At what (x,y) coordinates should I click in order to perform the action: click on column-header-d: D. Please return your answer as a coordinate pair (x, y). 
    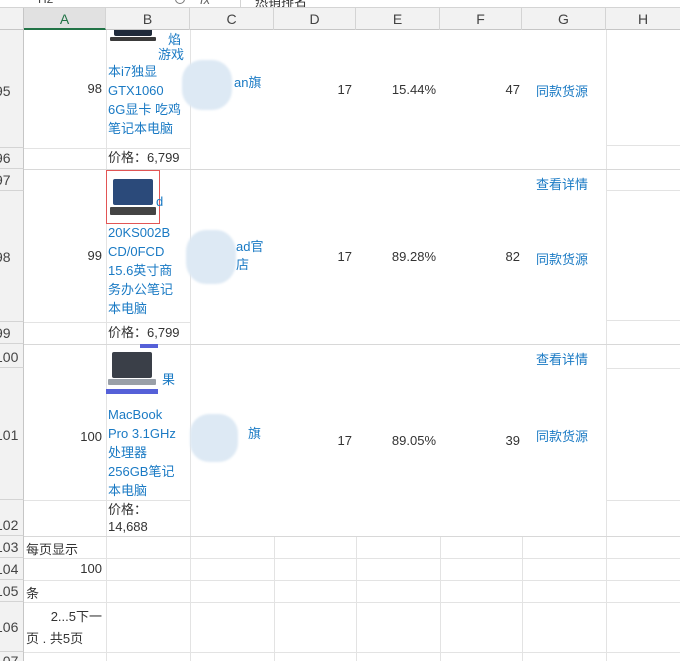
    Looking at the image, I should click on (315, 19).